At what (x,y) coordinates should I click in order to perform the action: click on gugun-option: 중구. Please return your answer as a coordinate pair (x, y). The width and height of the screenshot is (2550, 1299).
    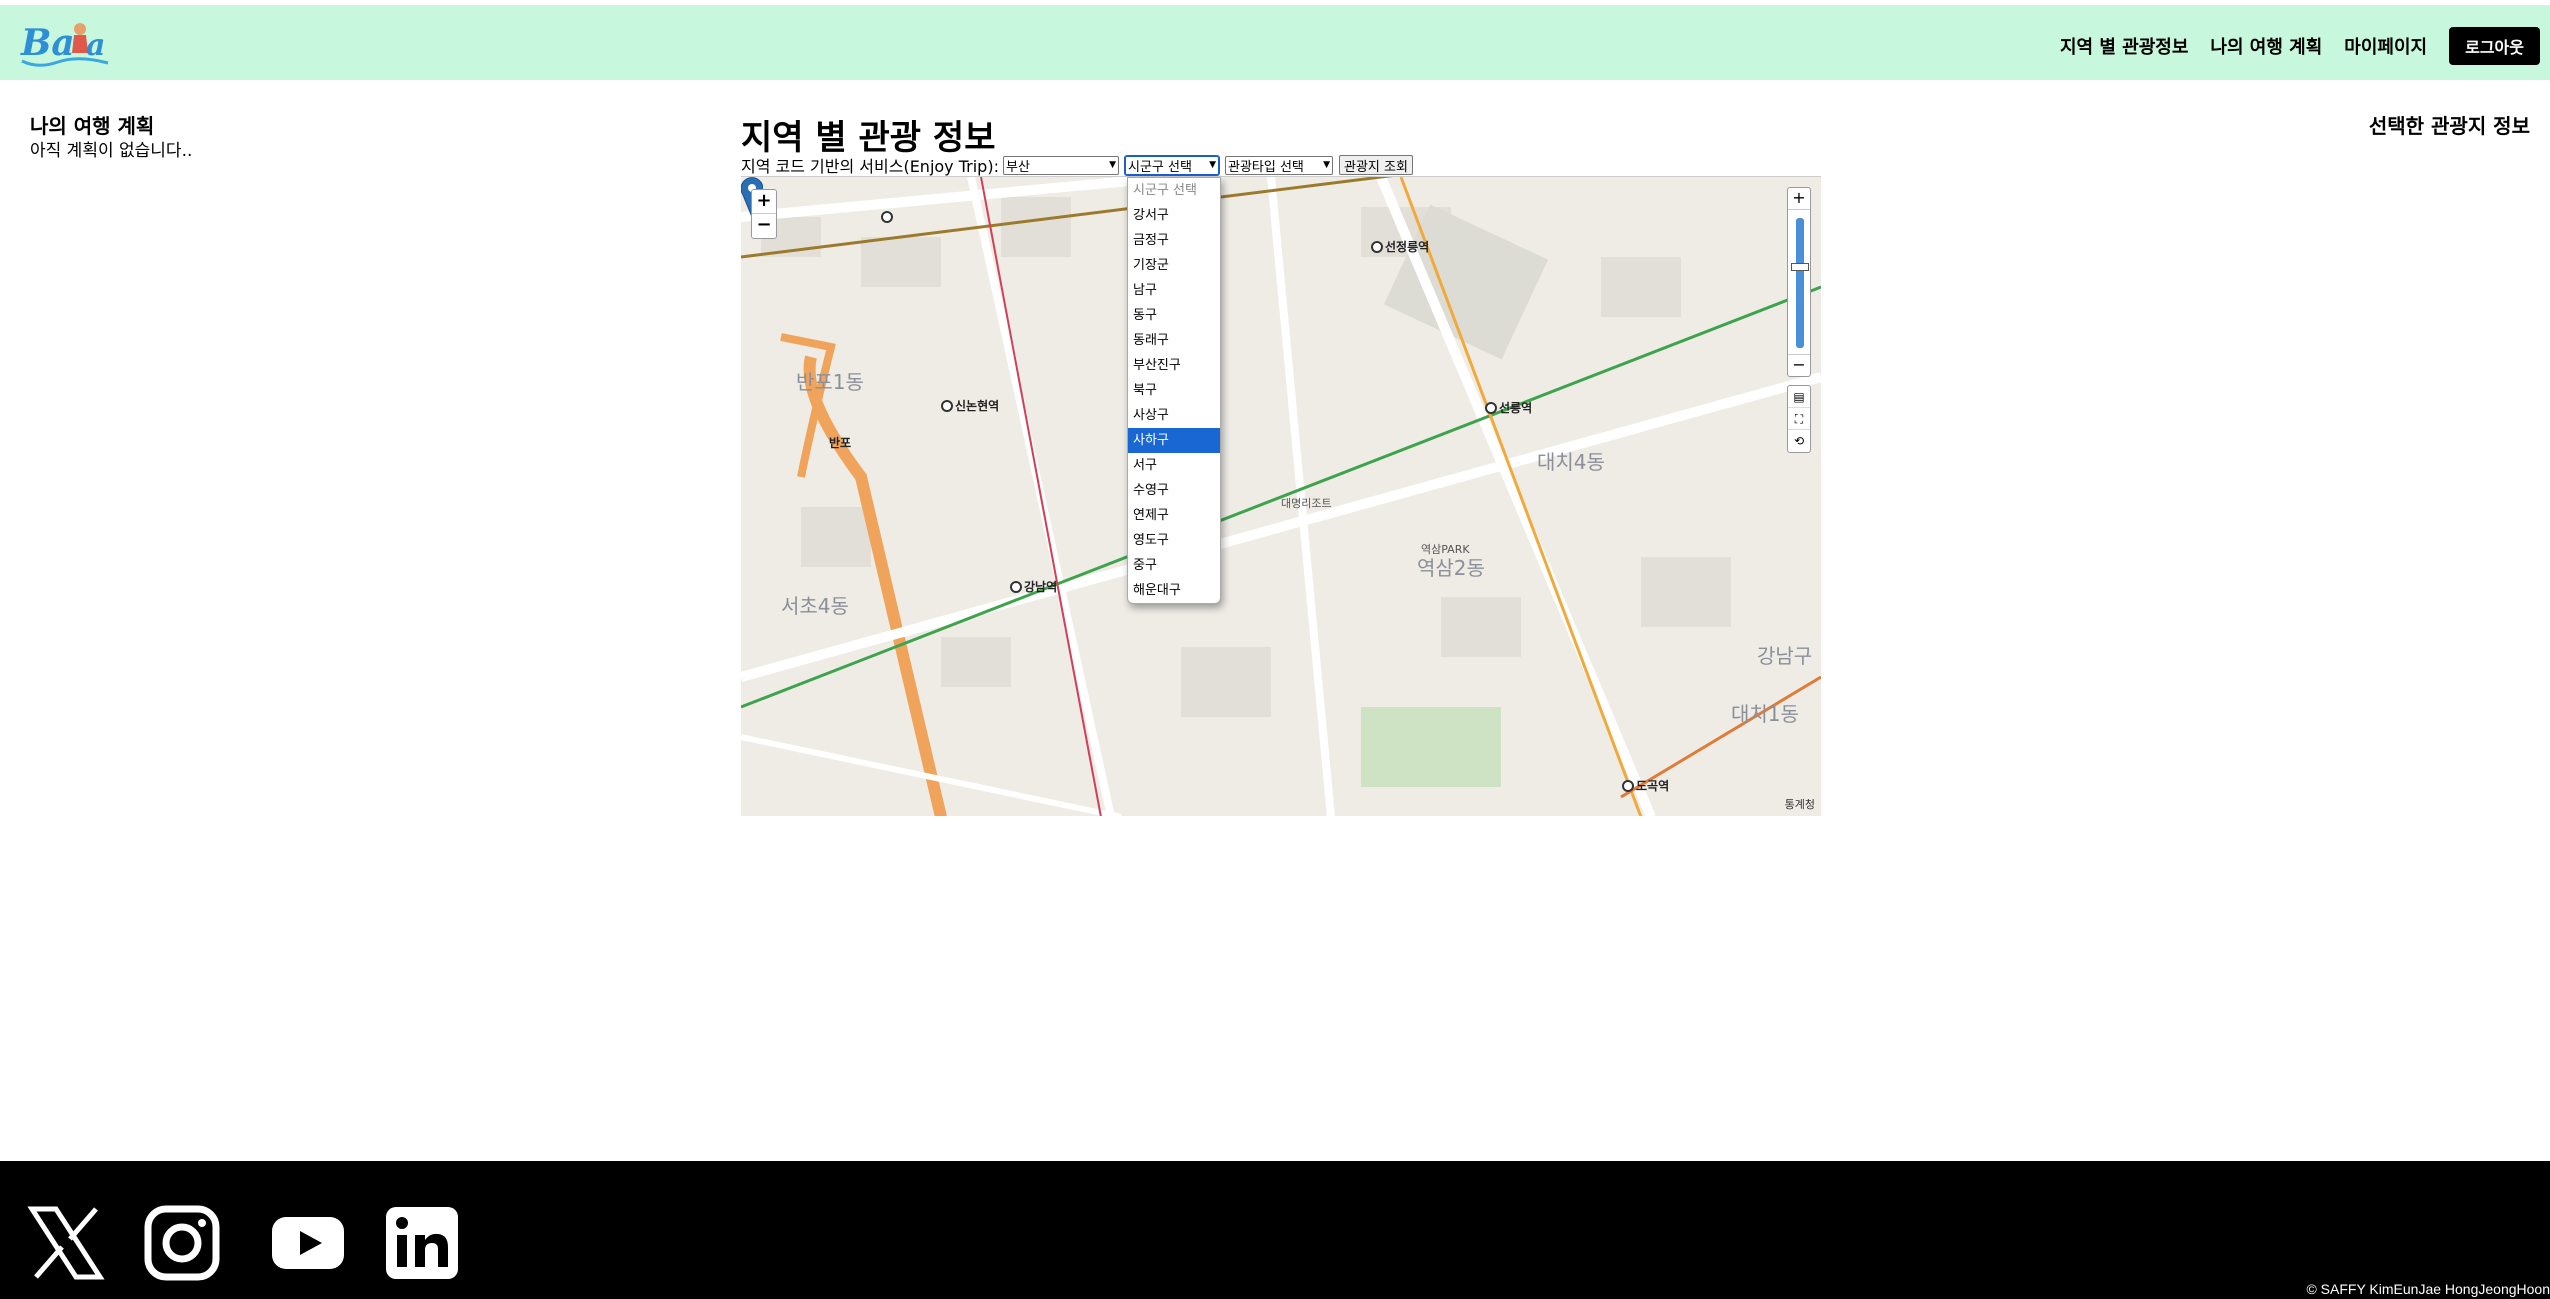
    Looking at the image, I should click on (1174, 565).